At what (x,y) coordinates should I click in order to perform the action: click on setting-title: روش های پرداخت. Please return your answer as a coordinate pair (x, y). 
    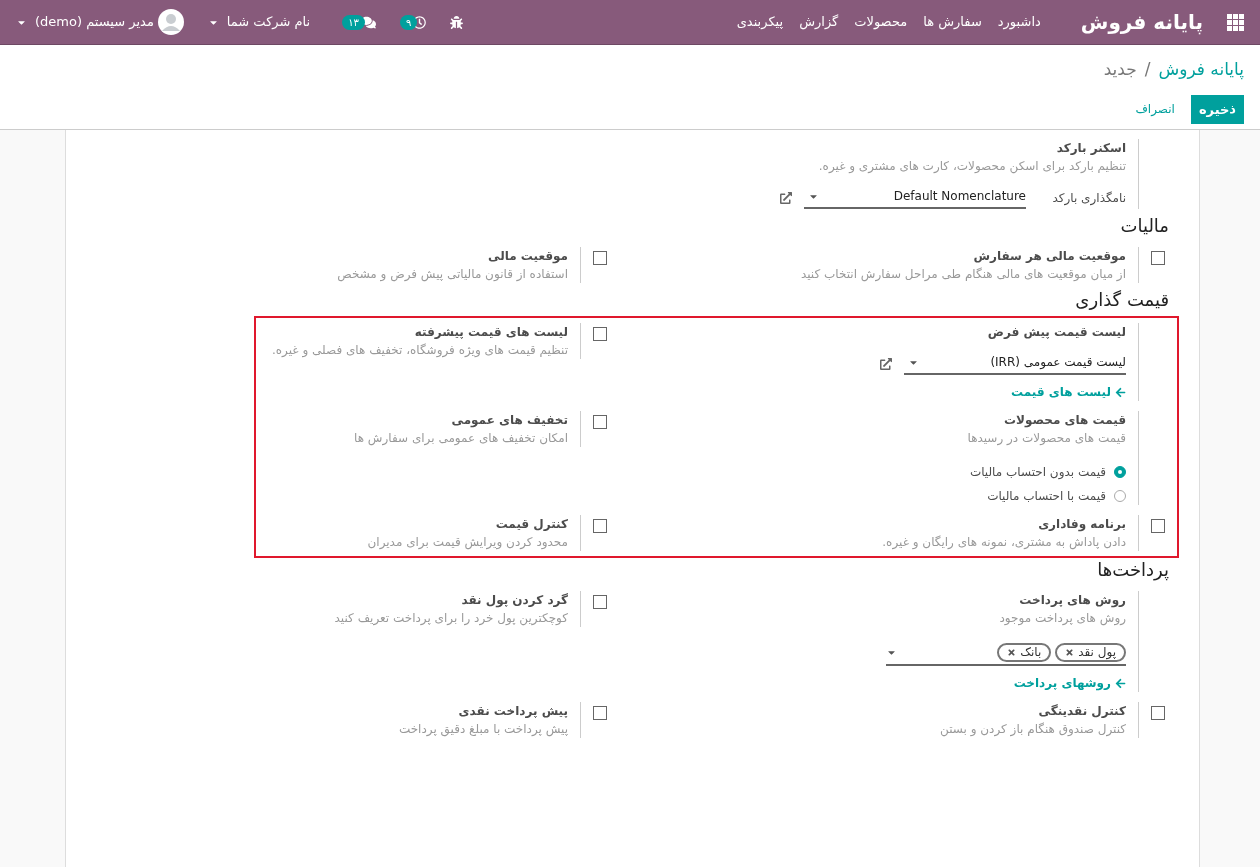
    Looking at the image, I should click on (1072, 600).